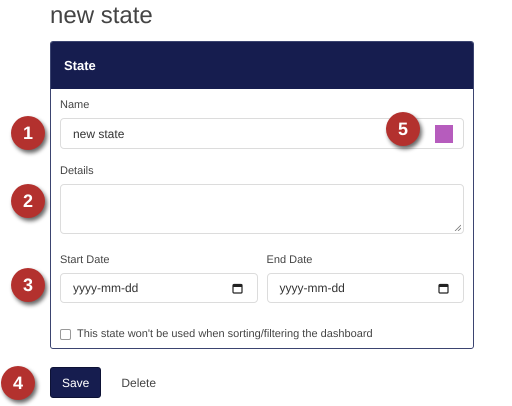 The height and width of the screenshot is (406, 512). What do you see at coordinates (85, 260) in the screenshot?
I see `field-label: Start Date` at bounding box center [85, 260].